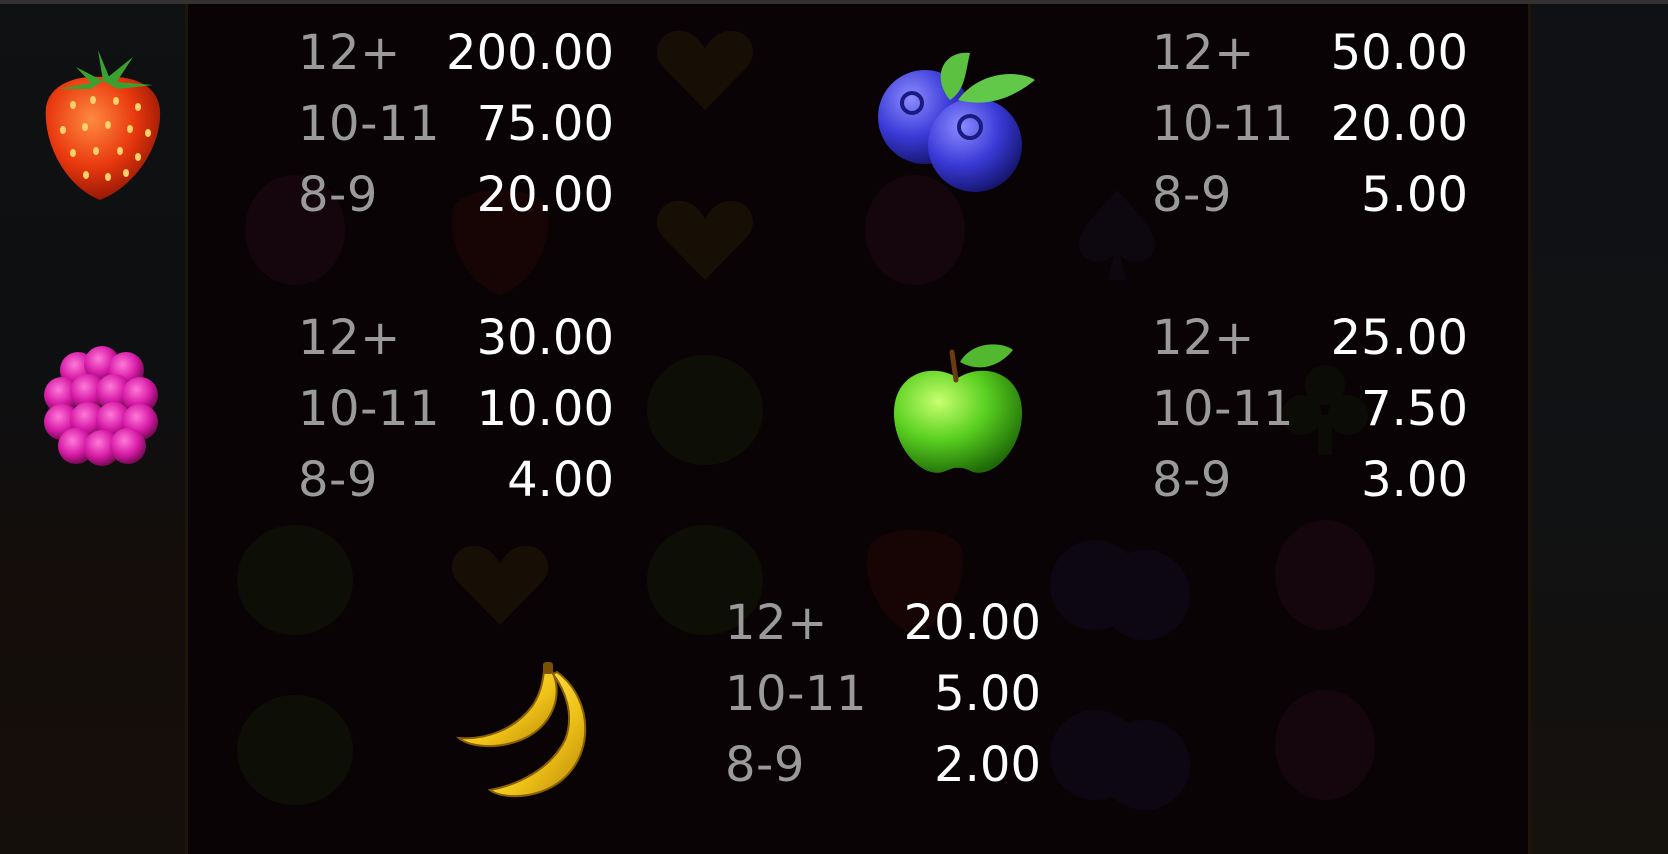 This screenshot has height=854, width=1668. Describe the element at coordinates (1399, 53) in the screenshot. I see `payout-value: 50.00` at that location.